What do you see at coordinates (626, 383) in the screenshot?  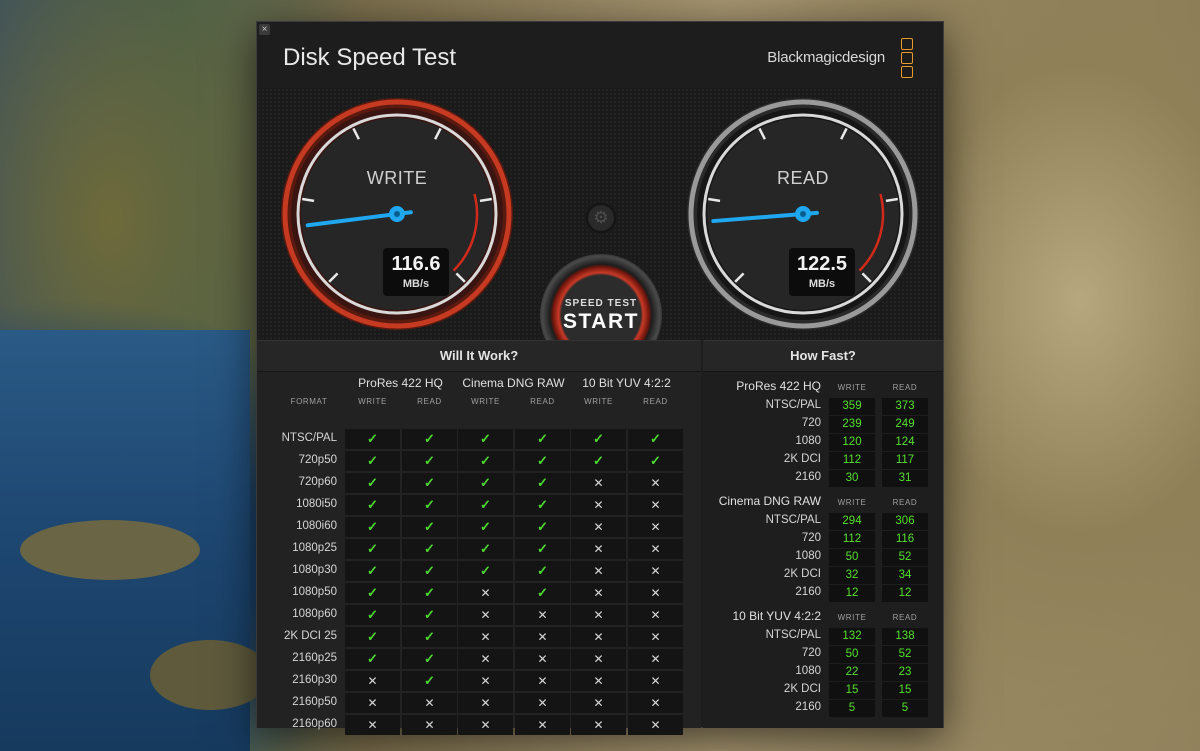 I see `column-group-header: 10 Bit YUV 4:2:2` at bounding box center [626, 383].